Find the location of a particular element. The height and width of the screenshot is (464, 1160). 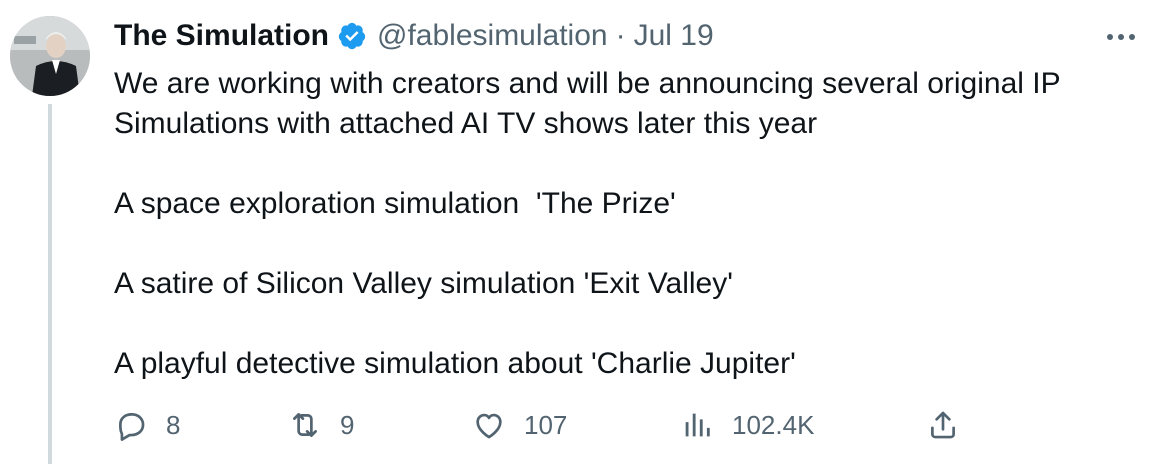

action-bar: 8 9 107 102.4K is located at coordinates (544, 425).